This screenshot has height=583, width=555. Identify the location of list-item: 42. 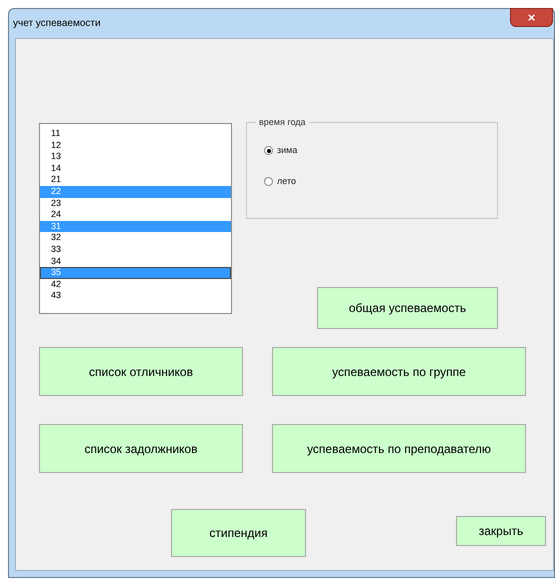
(135, 284).